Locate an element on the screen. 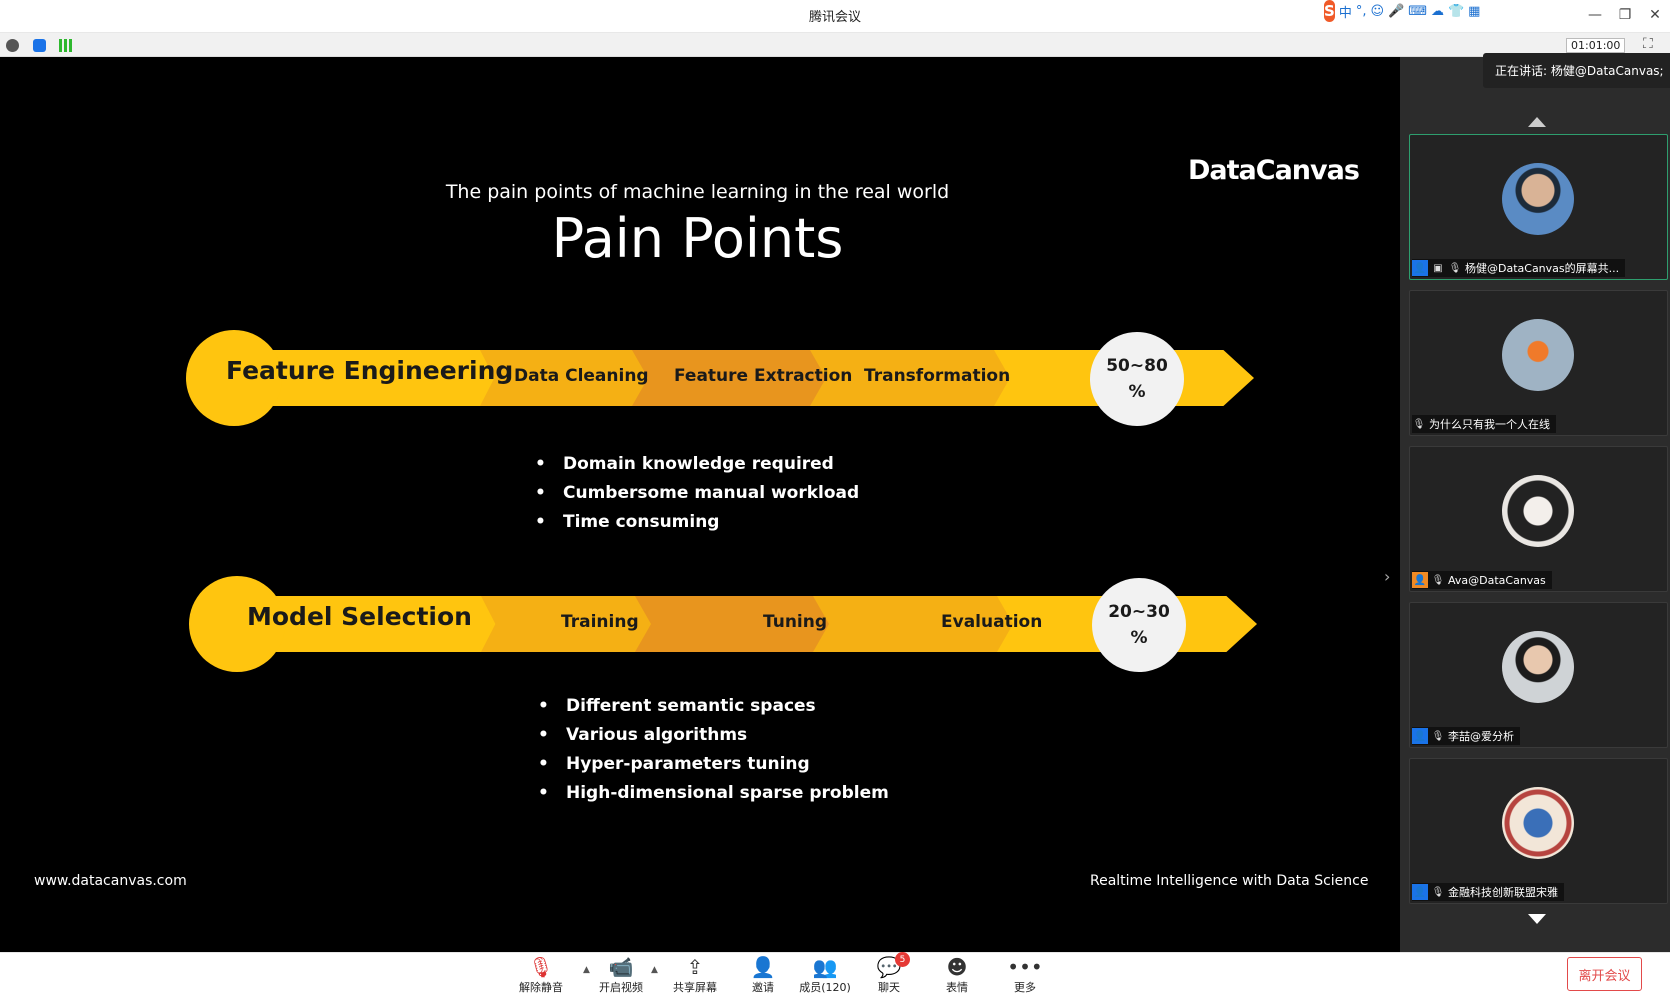 This screenshot has height=1000, width=1670. minimize-button: — is located at coordinates (1595, 15).